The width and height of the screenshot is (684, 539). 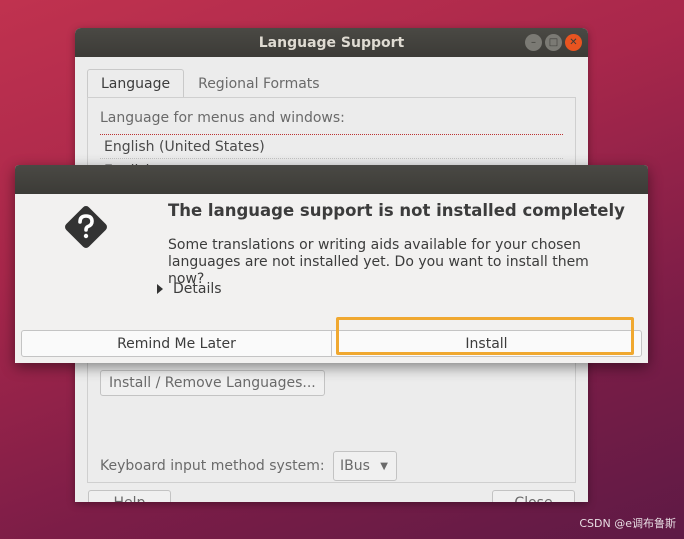 I want to click on watermark: CSDN @e调布鲁斯, so click(x=627, y=523).